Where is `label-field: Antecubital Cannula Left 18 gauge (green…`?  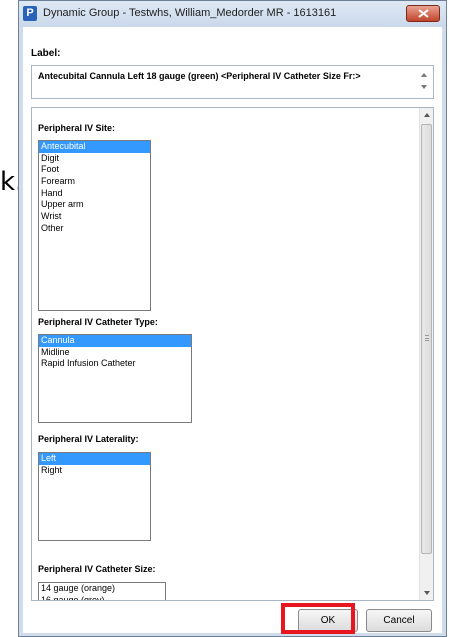 label-field: Antecubital Cannula Left 18 gauge (green… is located at coordinates (232, 82).